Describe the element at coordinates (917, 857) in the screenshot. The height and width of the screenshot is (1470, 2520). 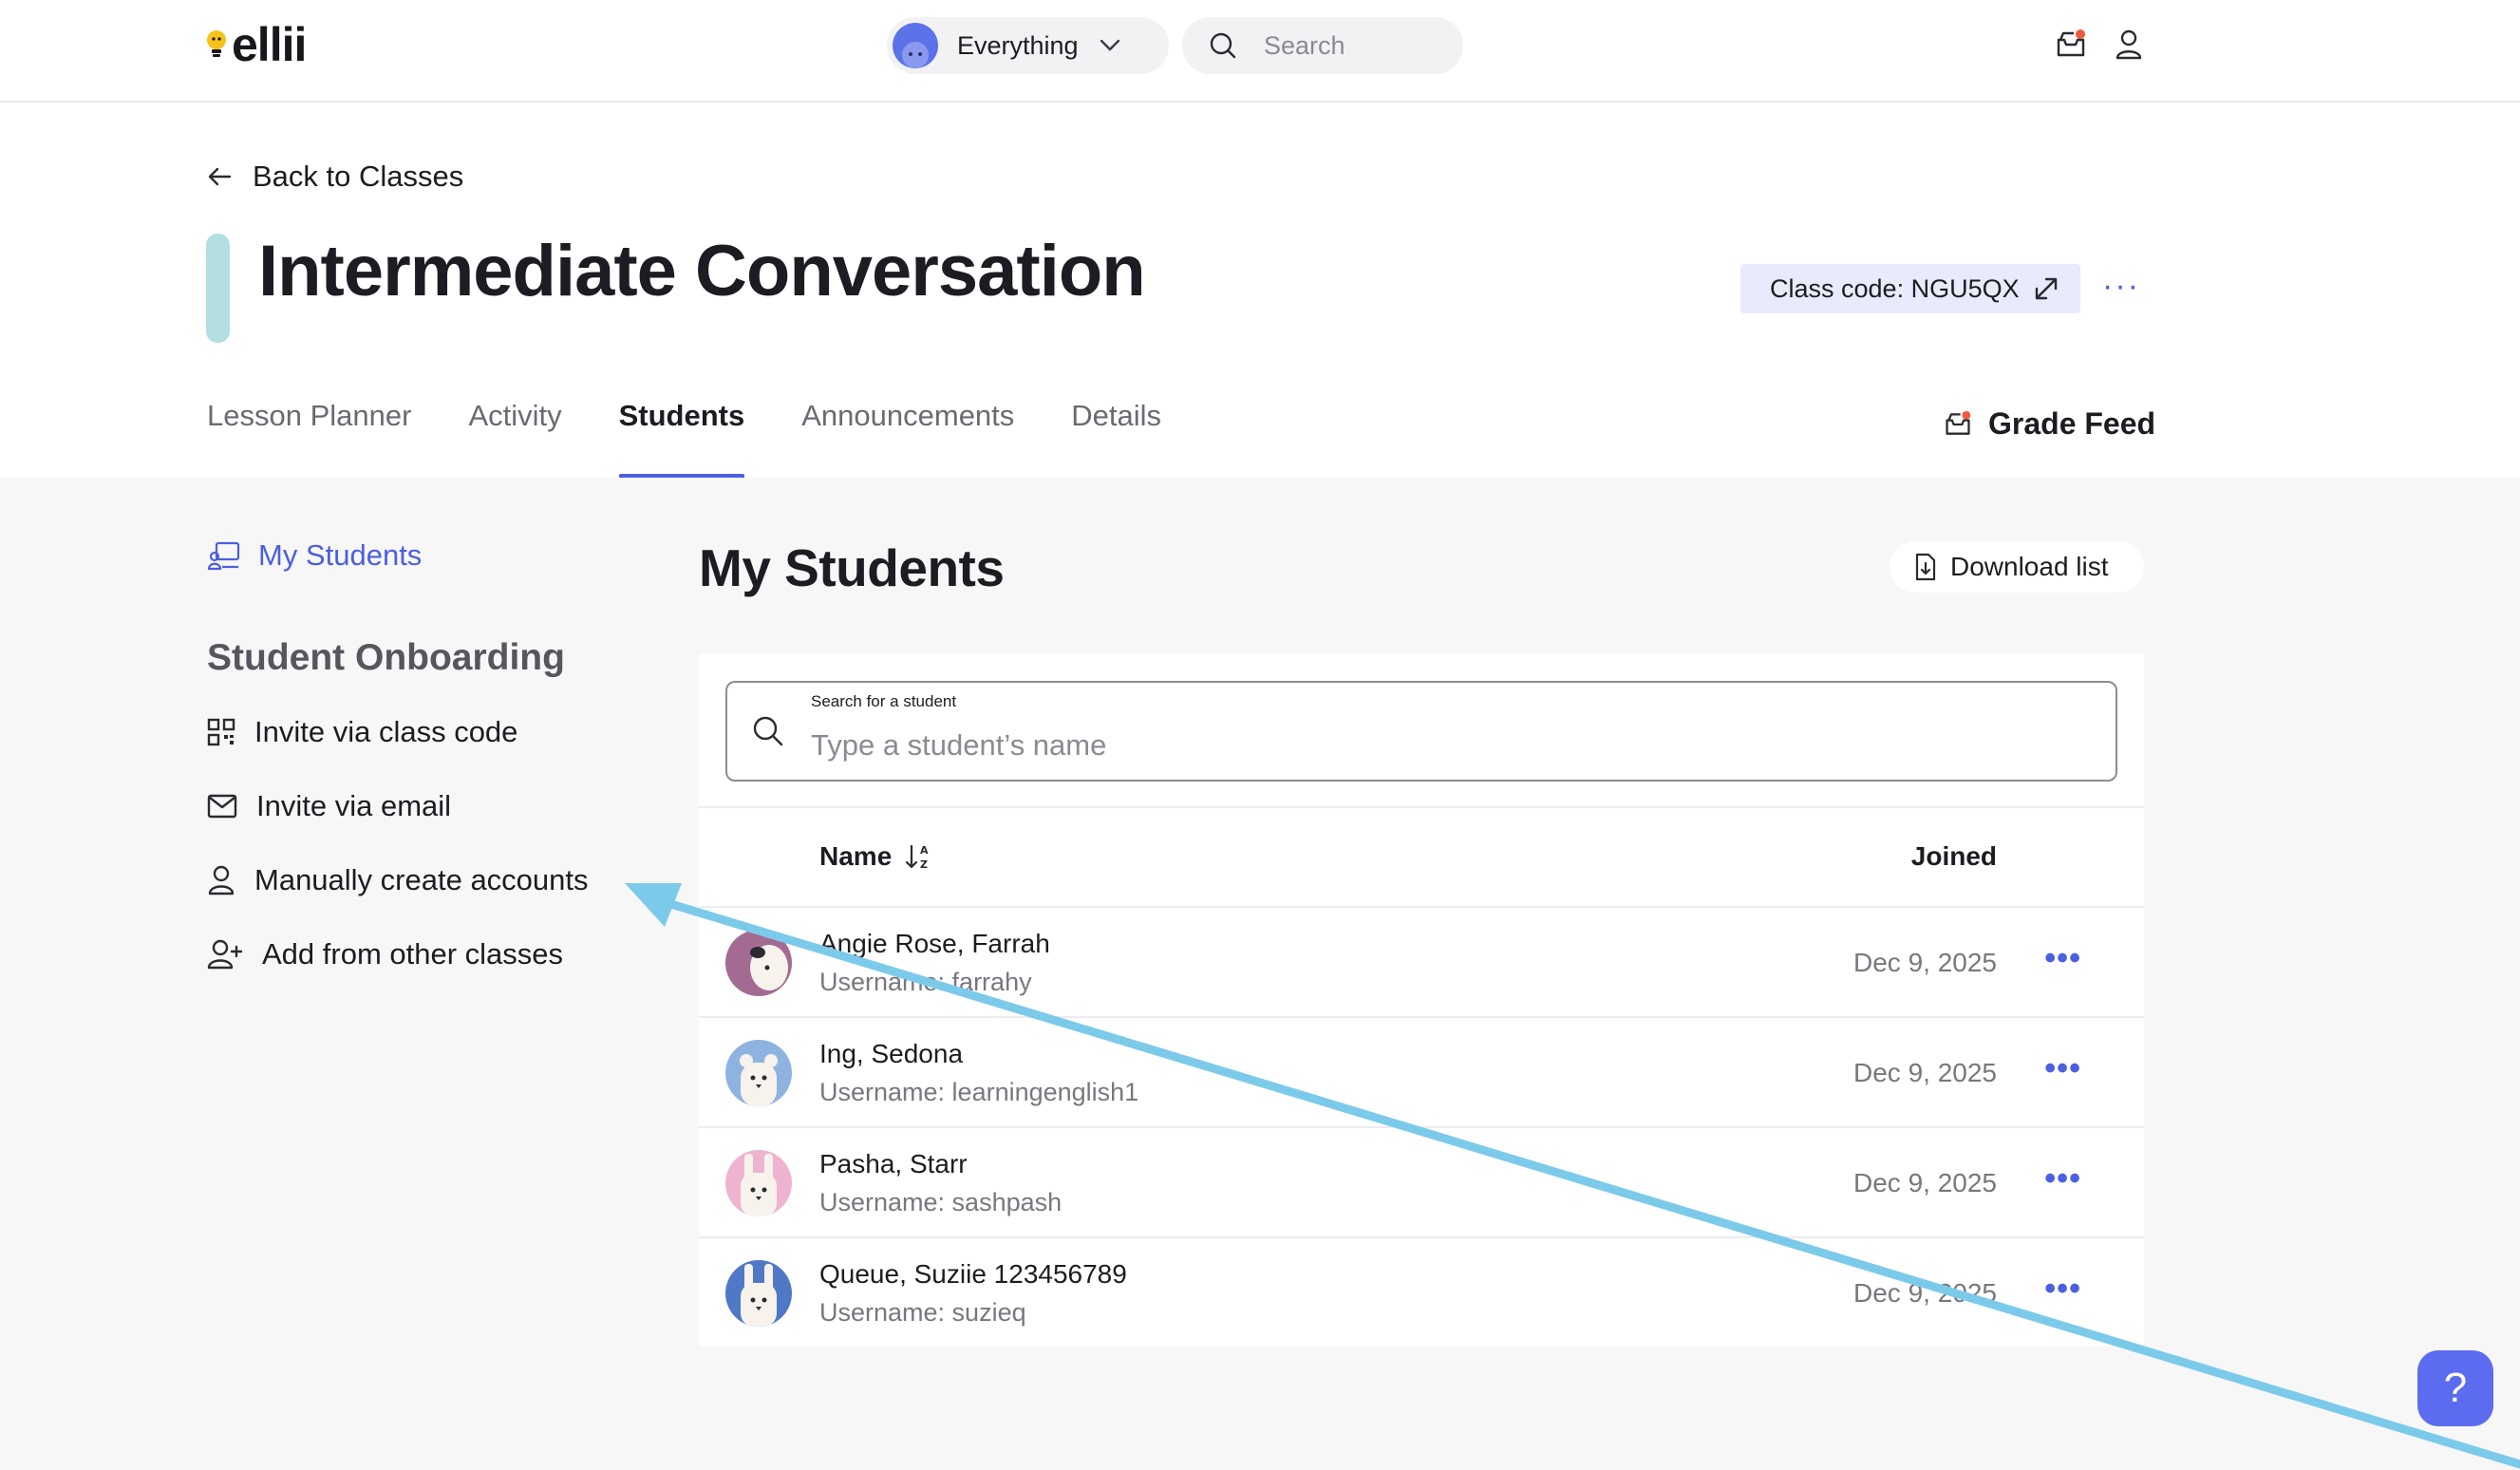
I see `sort-az-icon: A Z` at that location.